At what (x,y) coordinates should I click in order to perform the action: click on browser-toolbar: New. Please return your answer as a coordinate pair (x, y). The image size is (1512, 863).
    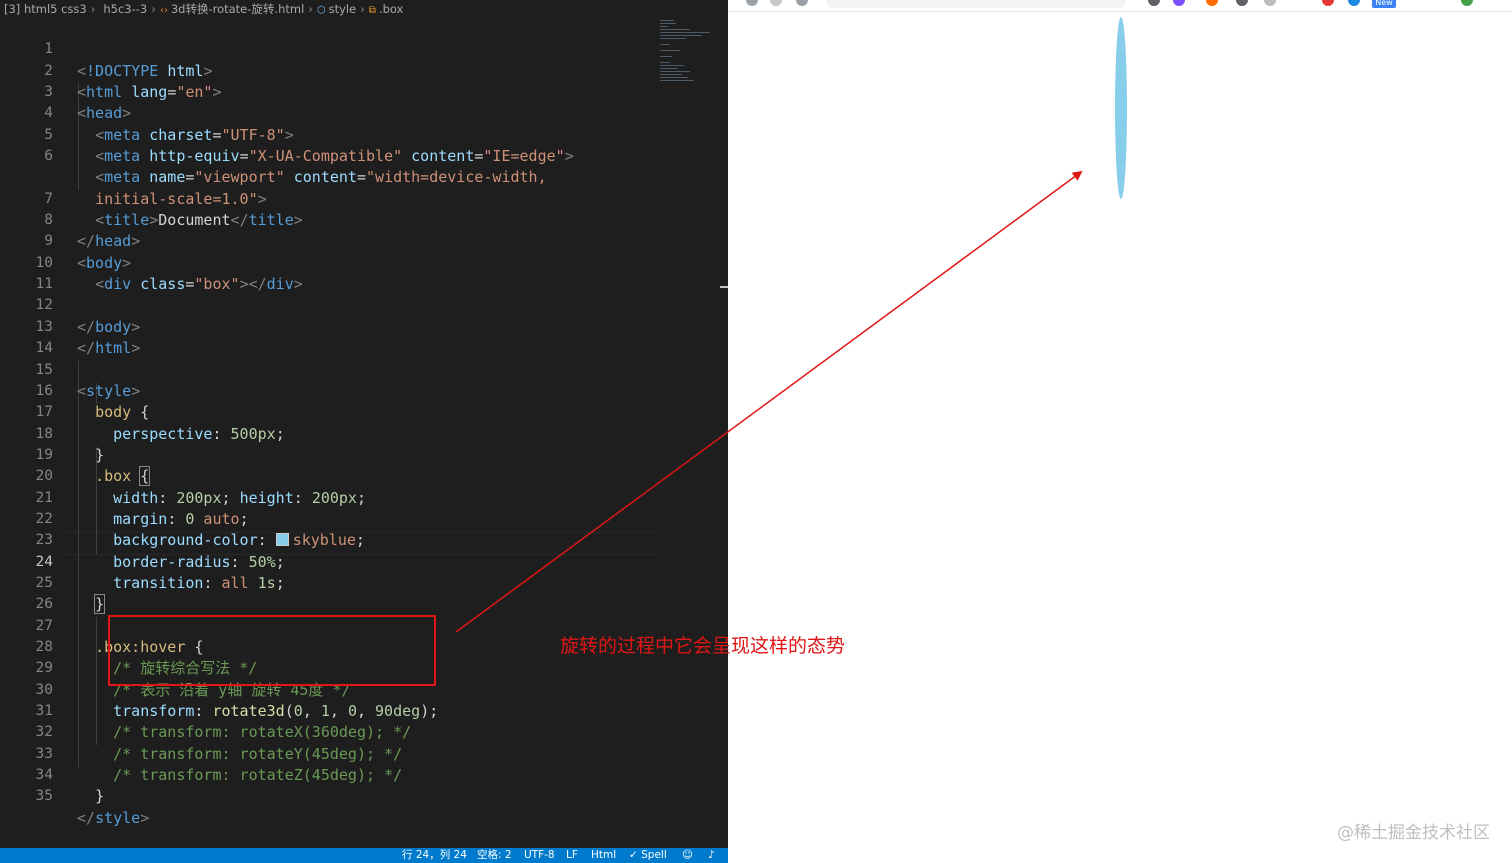
    Looking at the image, I should click on (1120, 6).